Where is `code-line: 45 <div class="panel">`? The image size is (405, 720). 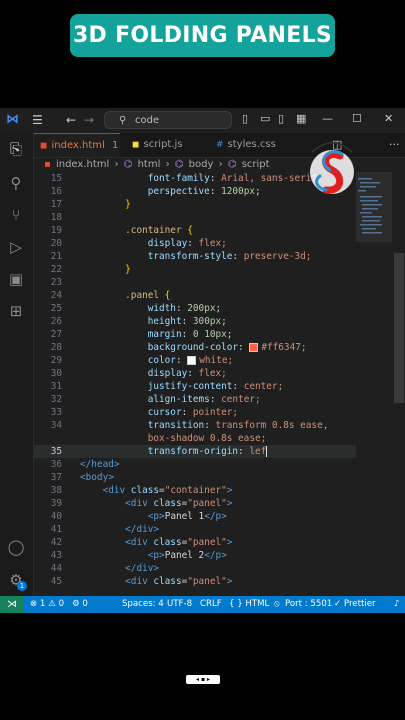 code-line: 45 <div class="panel"> is located at coordinates (195, 581).